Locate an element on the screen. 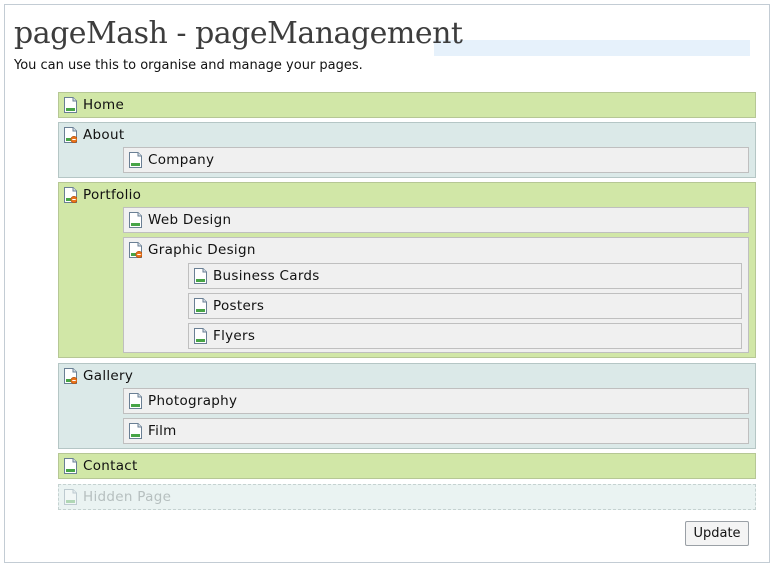 This screenshot has height=569, width=776. page-item-flyers: Flyers is located at coordinates (465, 336).